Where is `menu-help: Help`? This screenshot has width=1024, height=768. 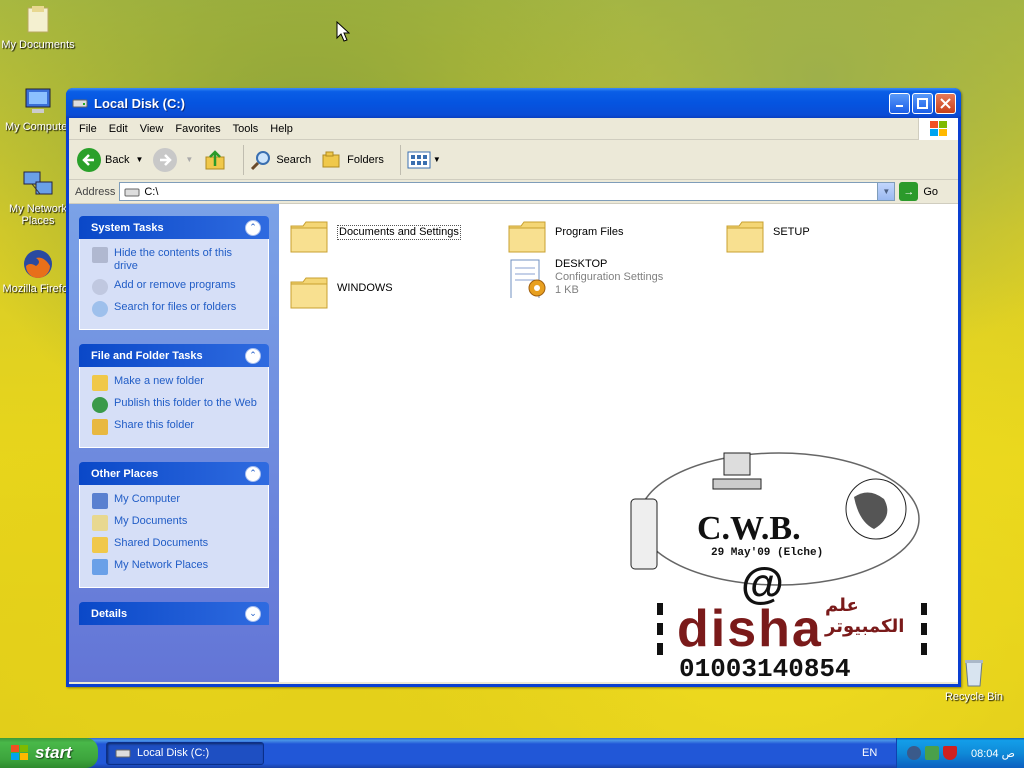 menu-help: Help is located at coordinates (281, 129).